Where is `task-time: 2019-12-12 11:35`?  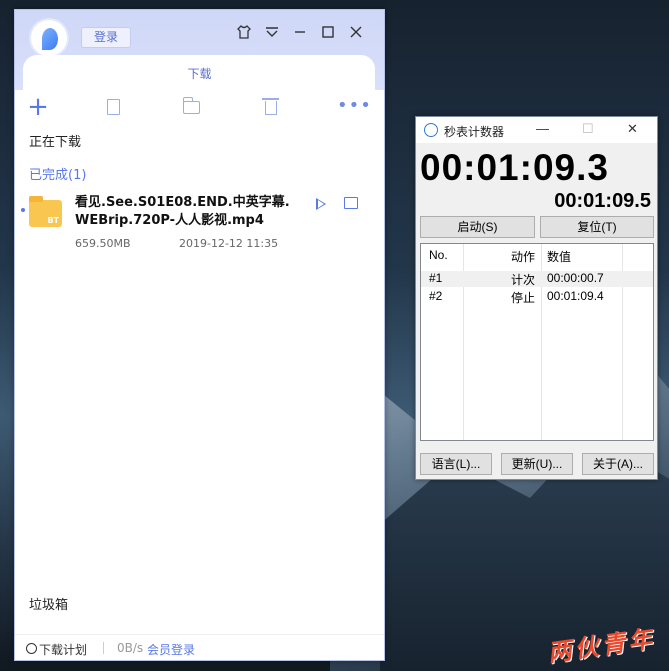 task-time: 2019-12-12 11:35 is located at coordinates (229, 243).